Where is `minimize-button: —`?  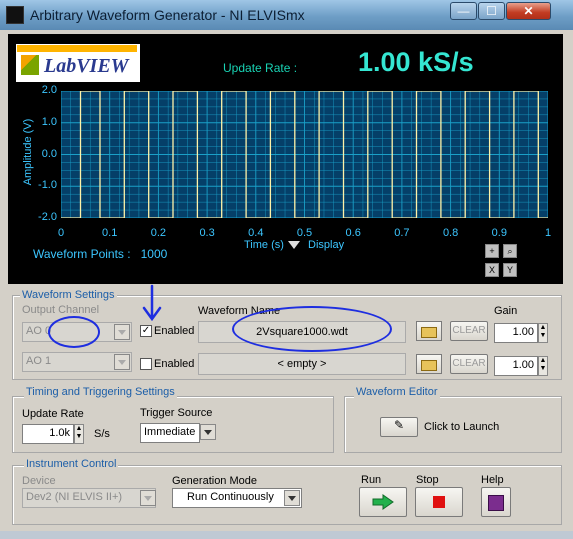 minimize-button: — is located at coordinates (463, 11).